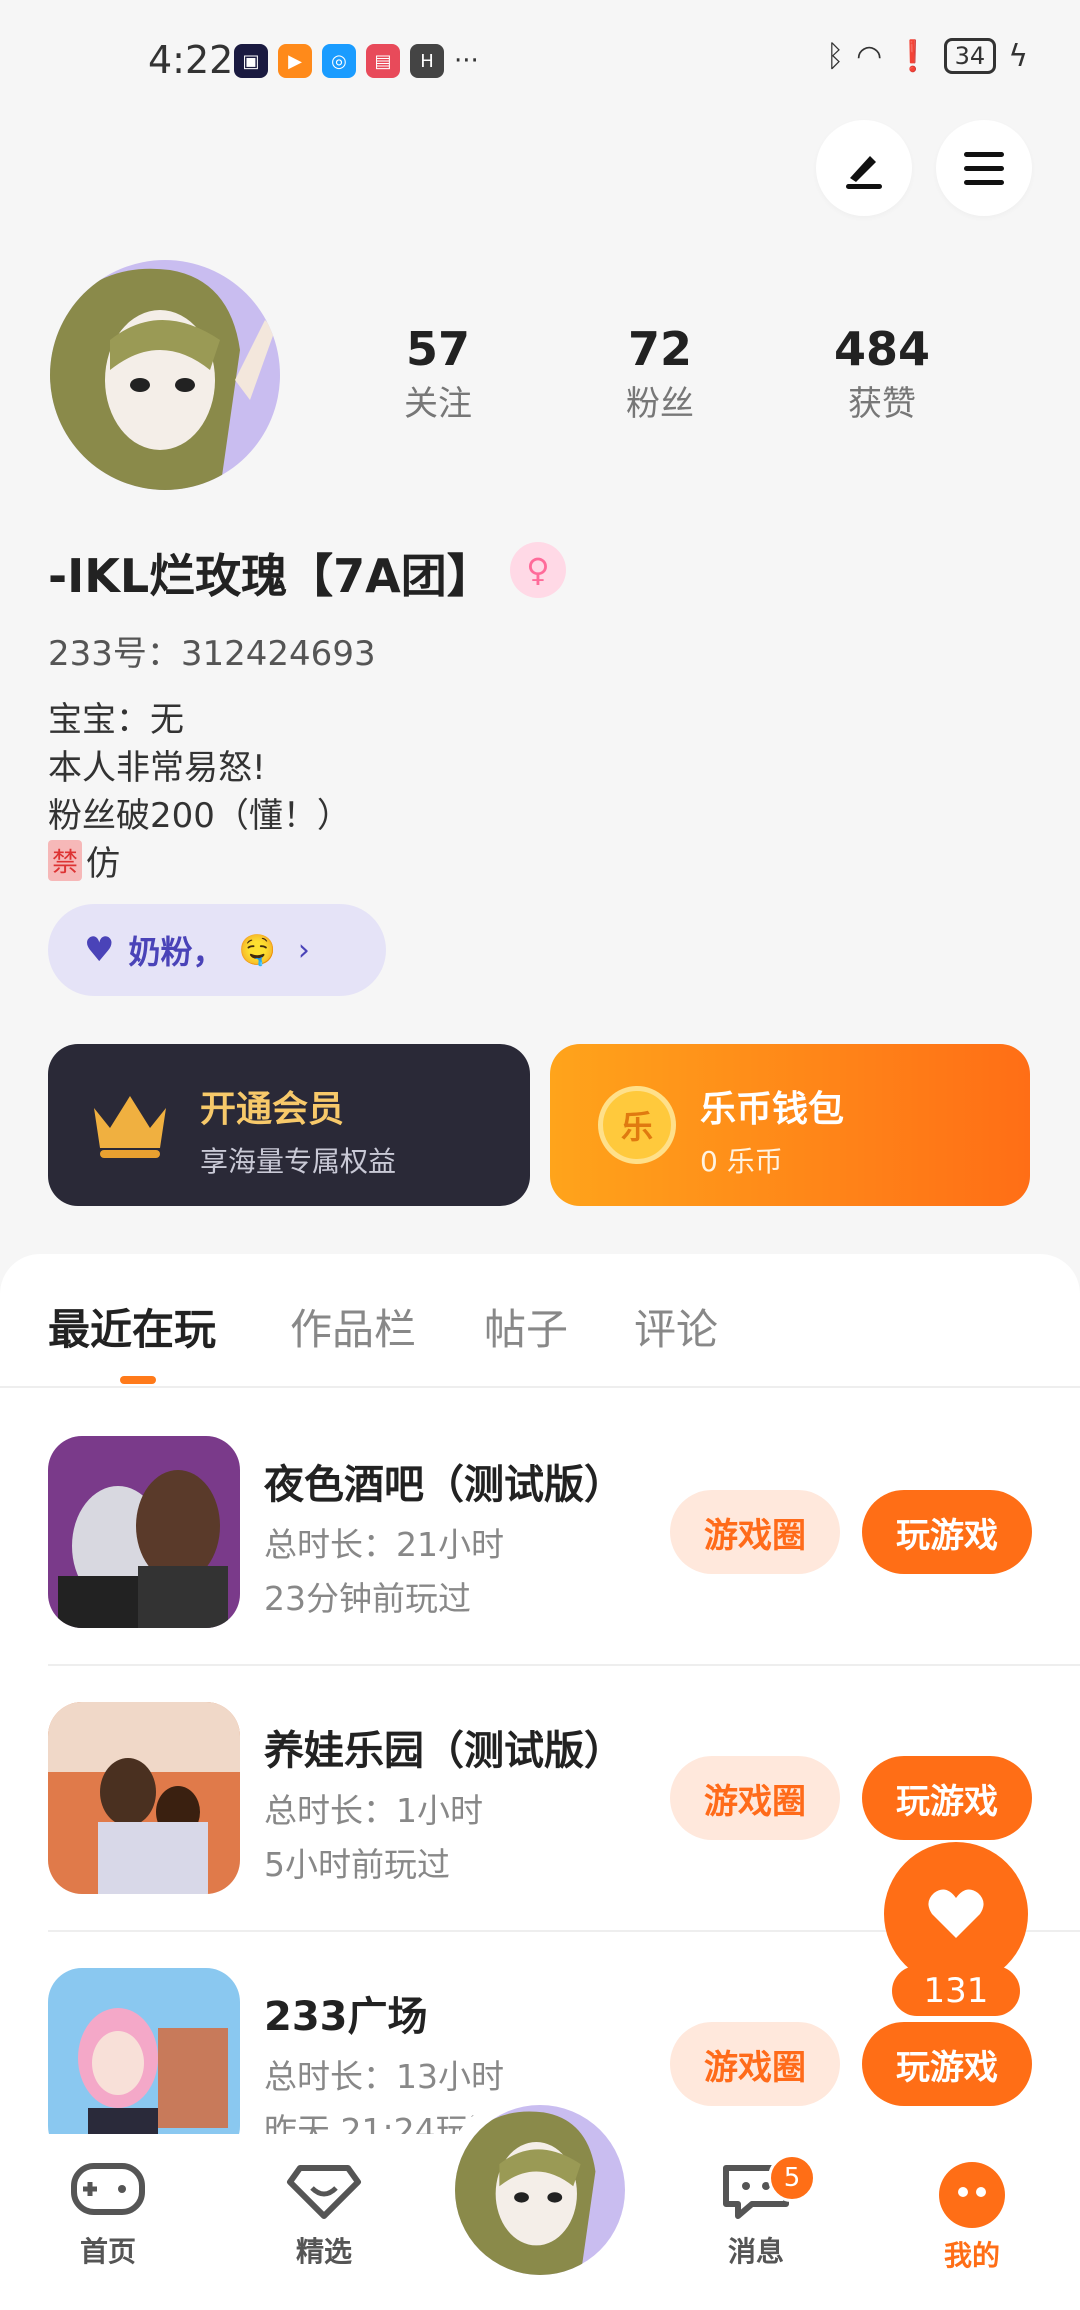 The width and height of the screenshot is (1080, 2310). Describe the element at coordinates (971, 2255) in the screenshot. I see `nav-mine-label: 我的` at that location.